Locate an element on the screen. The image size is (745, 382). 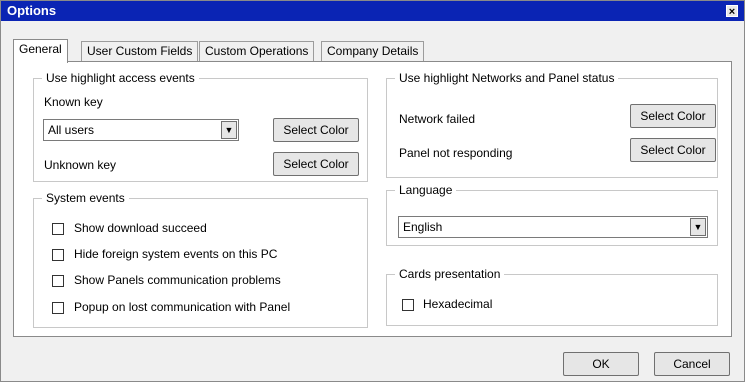
checkbox-show-panels-comm-problems is located at coordinates (58, 281).